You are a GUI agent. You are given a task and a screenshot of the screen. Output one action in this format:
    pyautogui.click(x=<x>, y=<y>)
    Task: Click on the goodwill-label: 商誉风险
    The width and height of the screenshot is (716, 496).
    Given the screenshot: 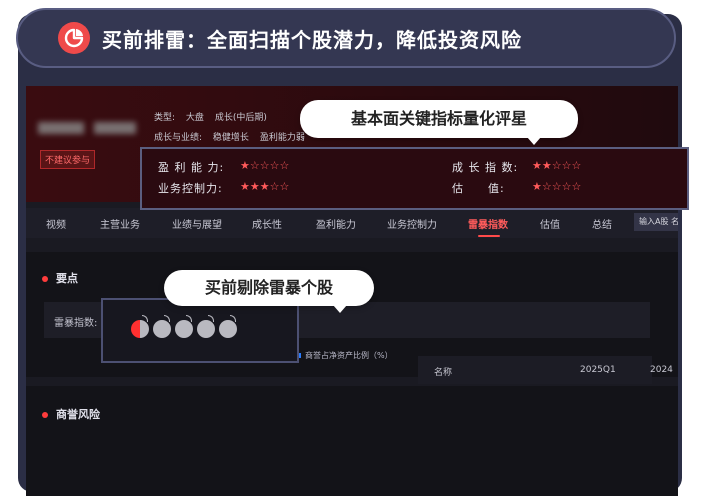 What is the action you would take?
    pyautogui.click(x=78, y=414)
    